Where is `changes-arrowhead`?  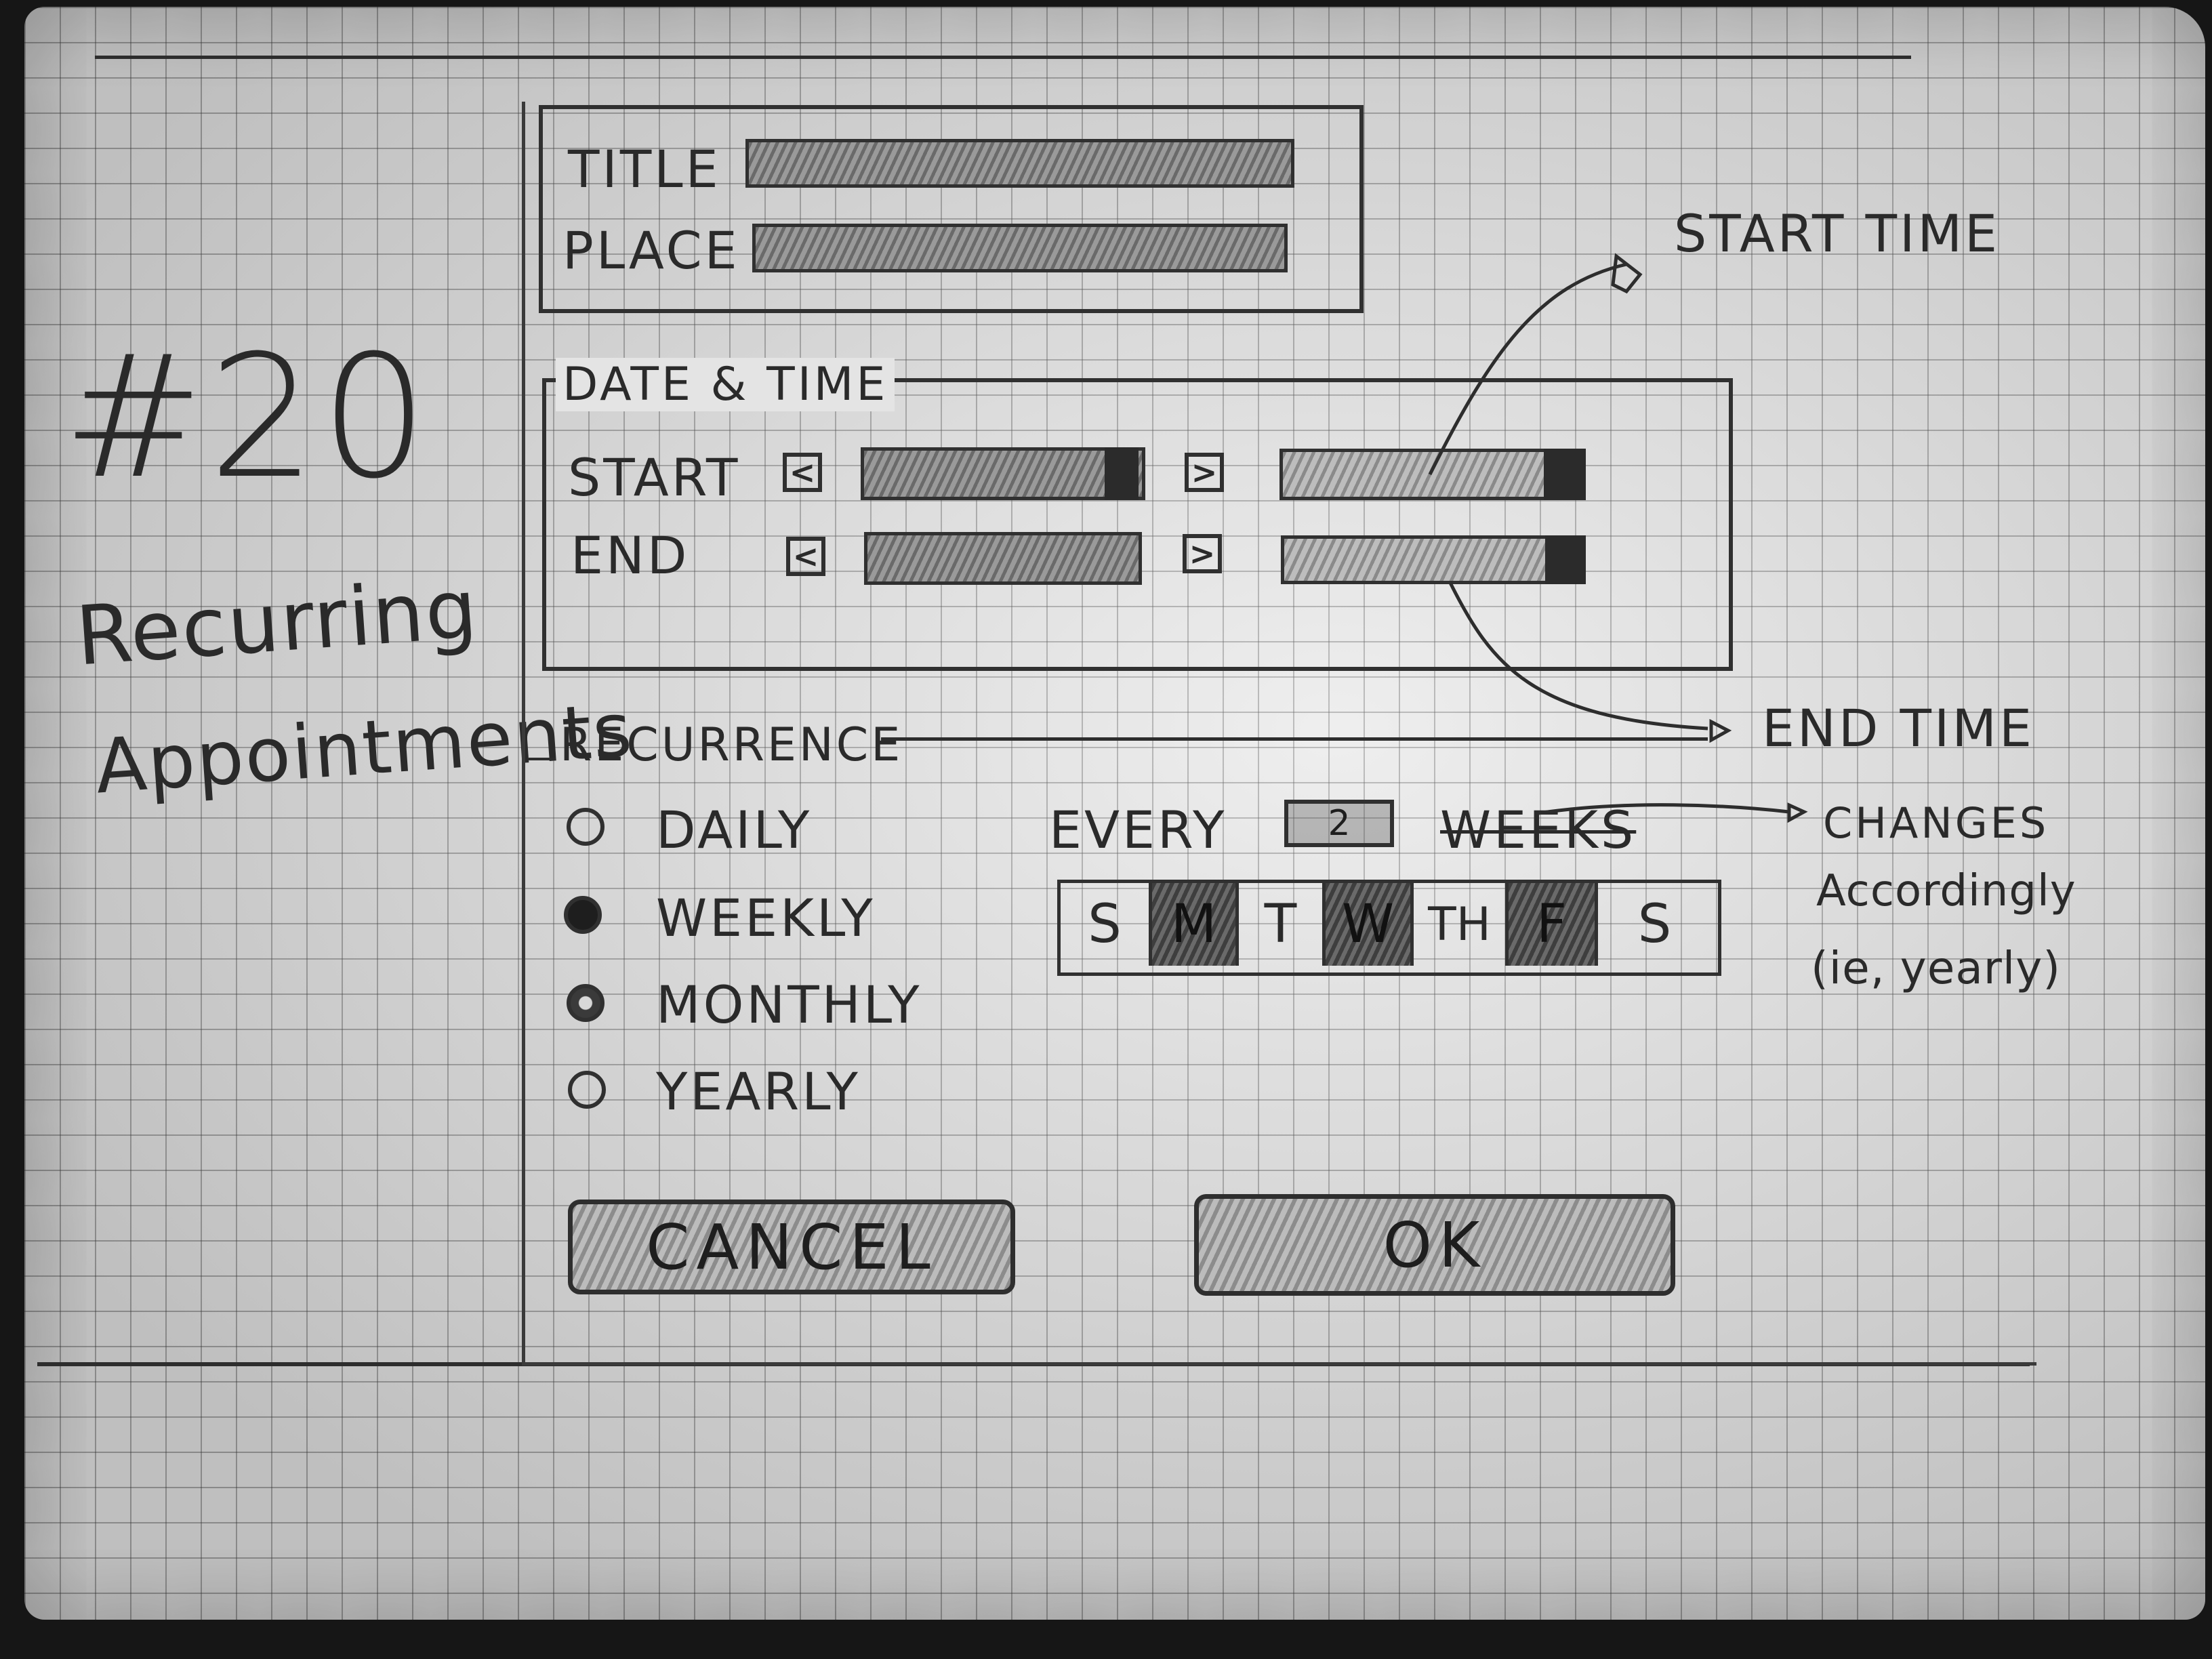
changes-arrowhead is located at coordinates (1797, 812).